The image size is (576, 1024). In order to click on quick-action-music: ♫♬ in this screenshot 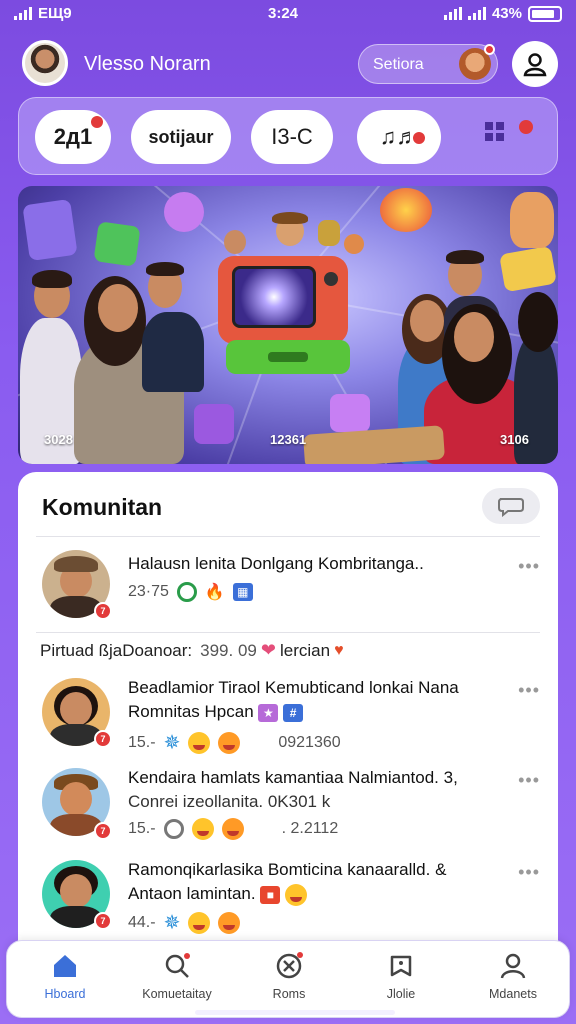, I will do `click(399, 137)`.